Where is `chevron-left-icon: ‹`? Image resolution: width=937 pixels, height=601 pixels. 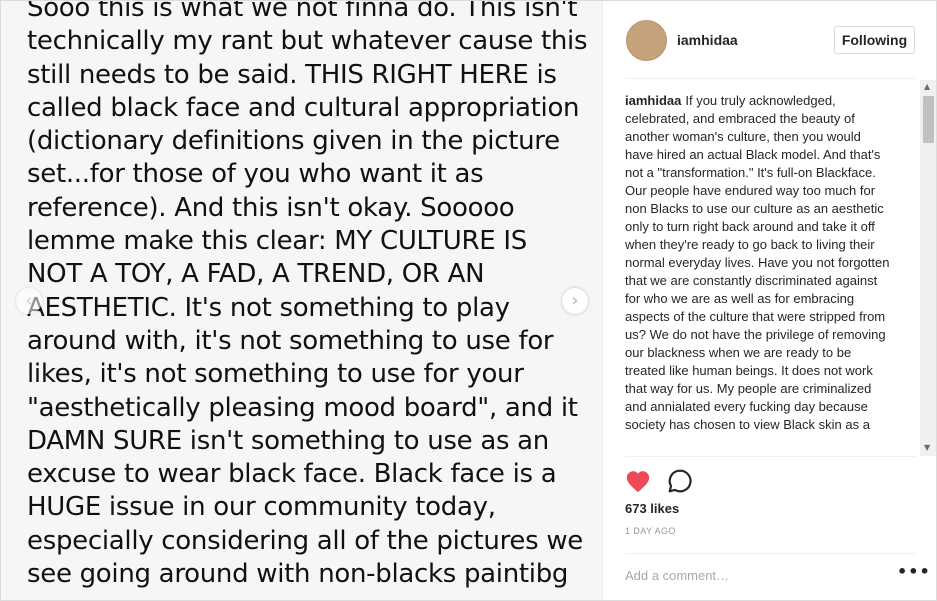
chevron-left-icon: ‹ is located at coordinates (29, 300).